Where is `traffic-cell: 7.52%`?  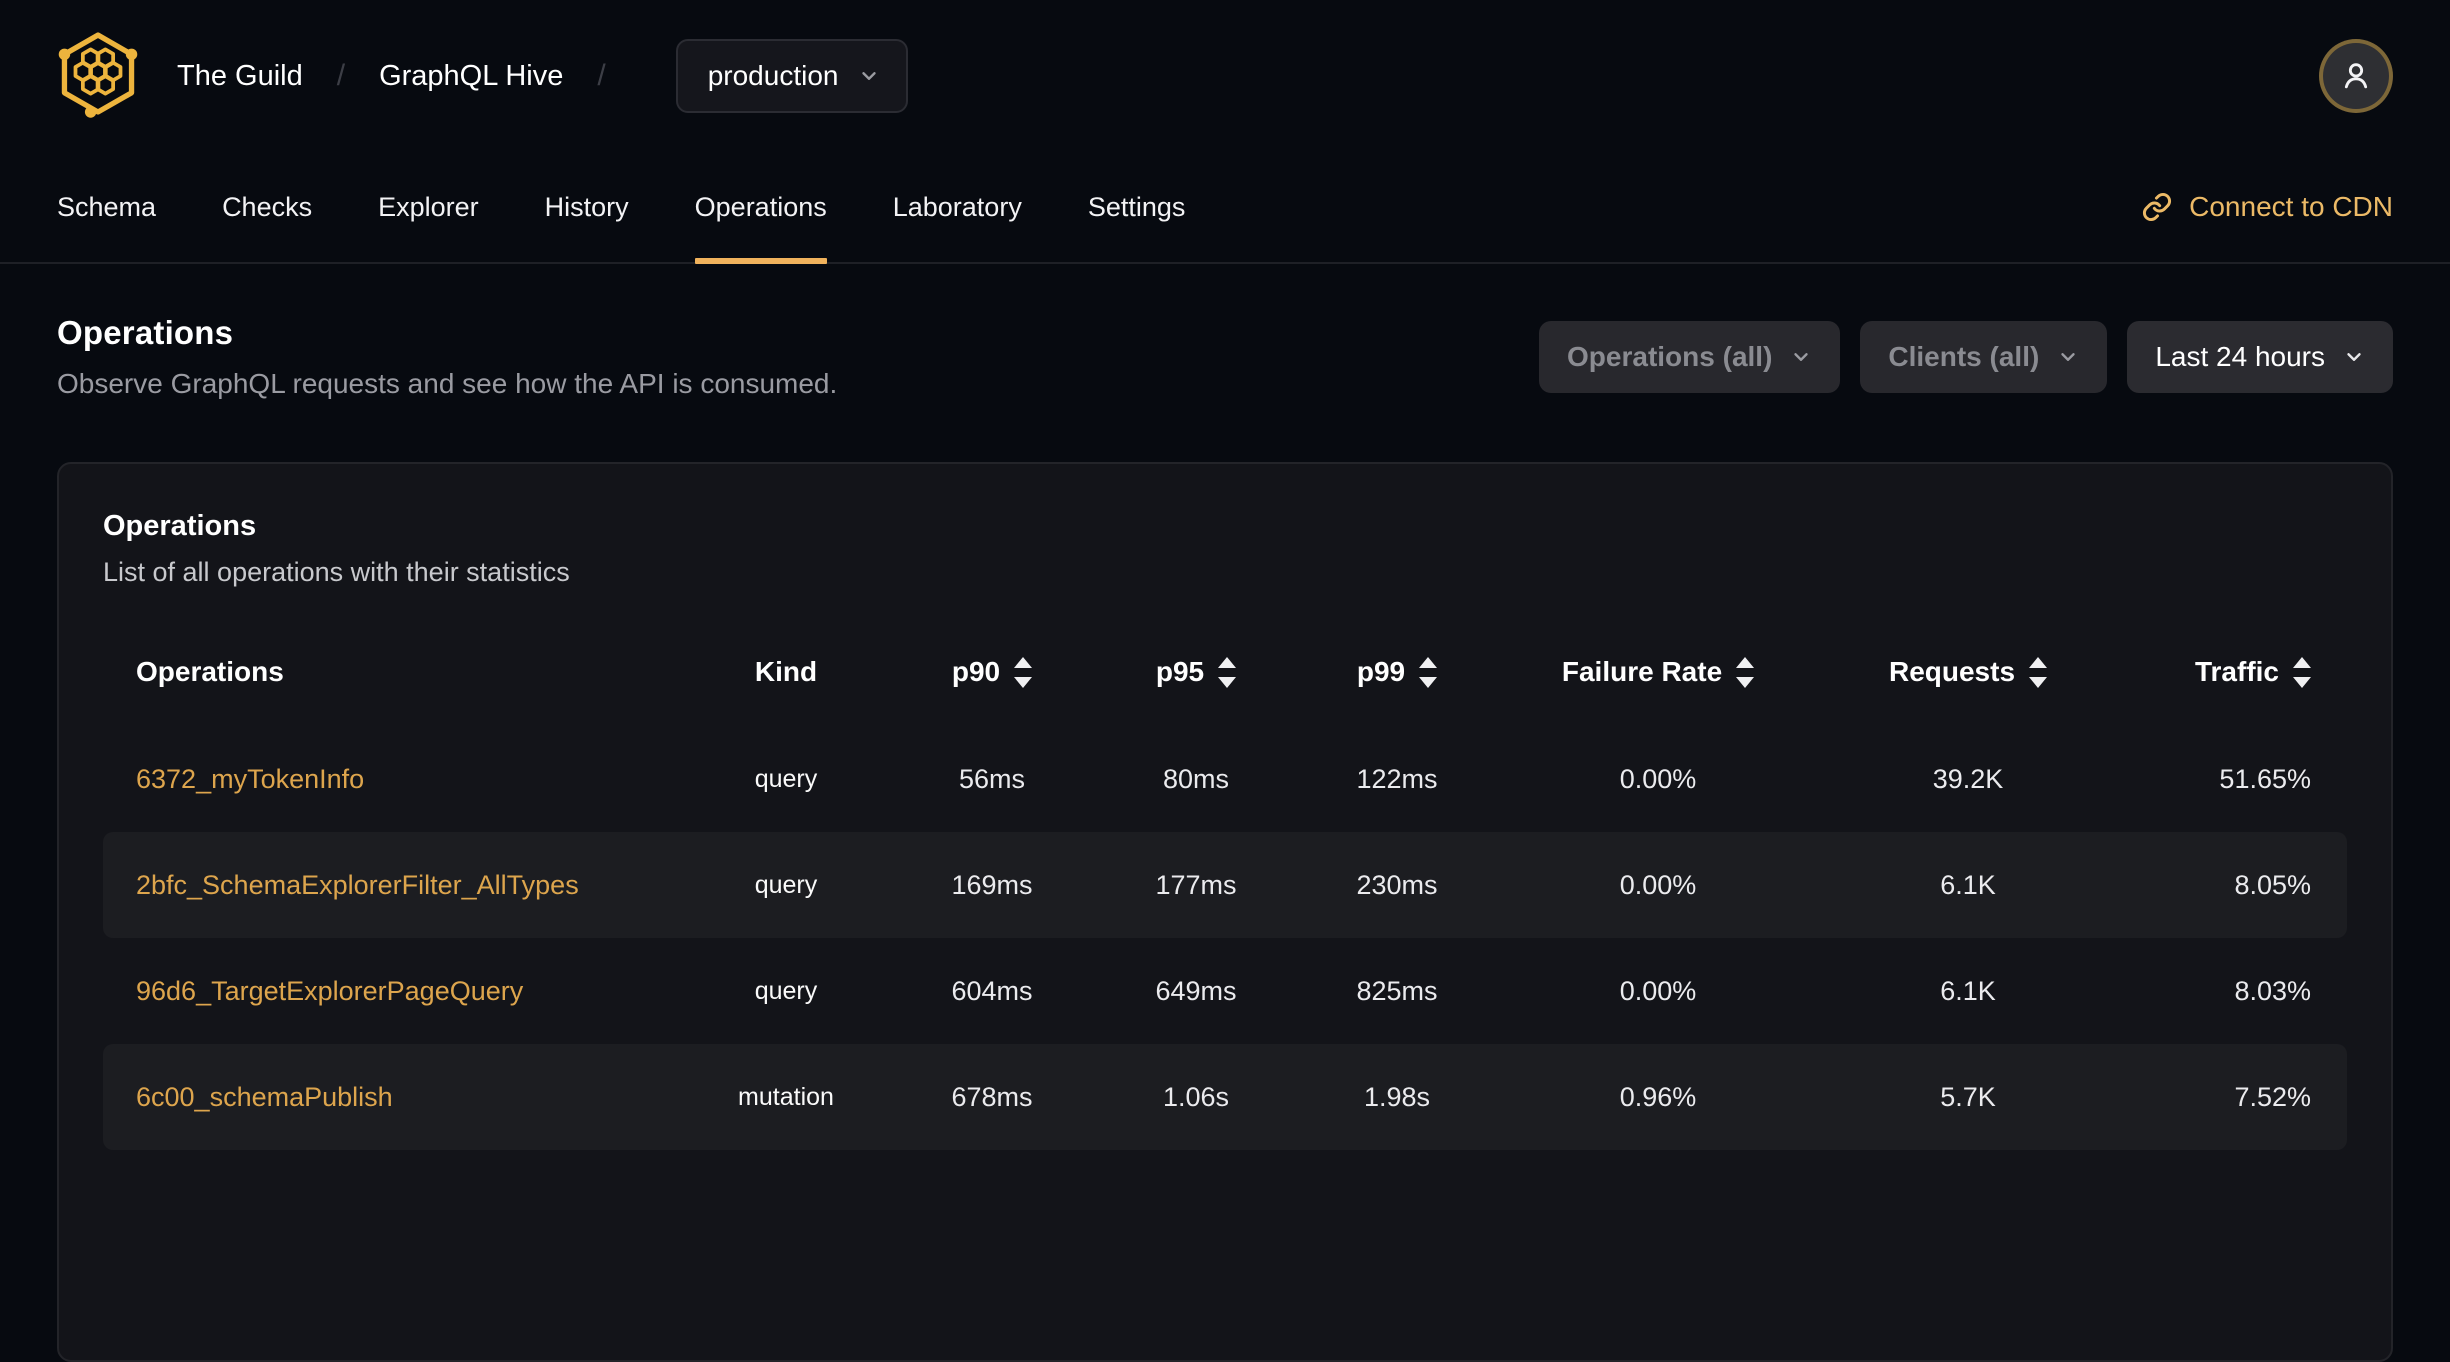
traffic-cell: 7.52% is located at coordinates (2272, 1096).